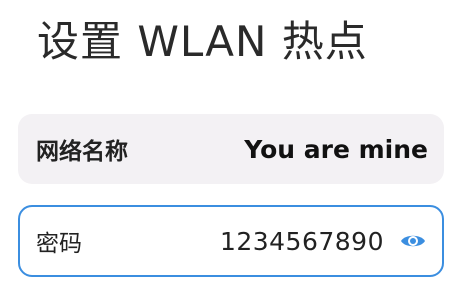 Image resolution: width=474 pixels, height=296 pixels. What do you see at coordinates (59, 244) in the screenshot?
I see `password-label: 密码` at bounding box center [59, 244].